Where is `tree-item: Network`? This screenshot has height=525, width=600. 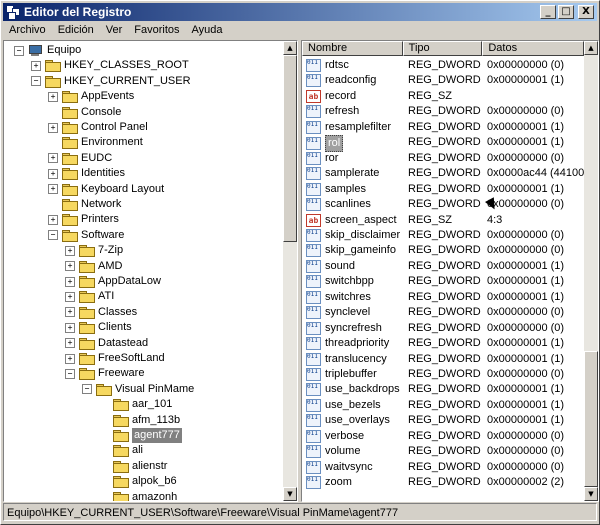
tree-item: Network is located at coordinates (84, 204).